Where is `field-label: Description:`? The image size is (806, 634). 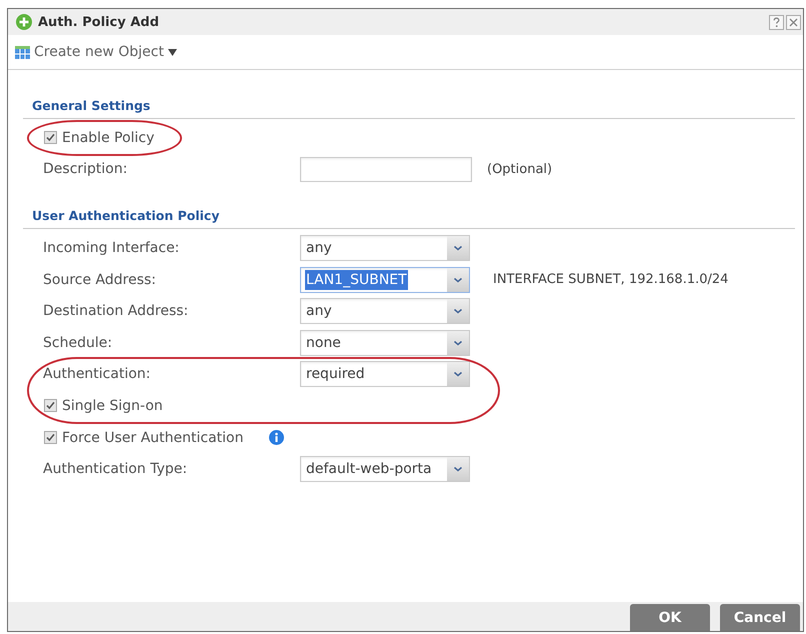 field-label: Description: is located at coordinates (85, 169).